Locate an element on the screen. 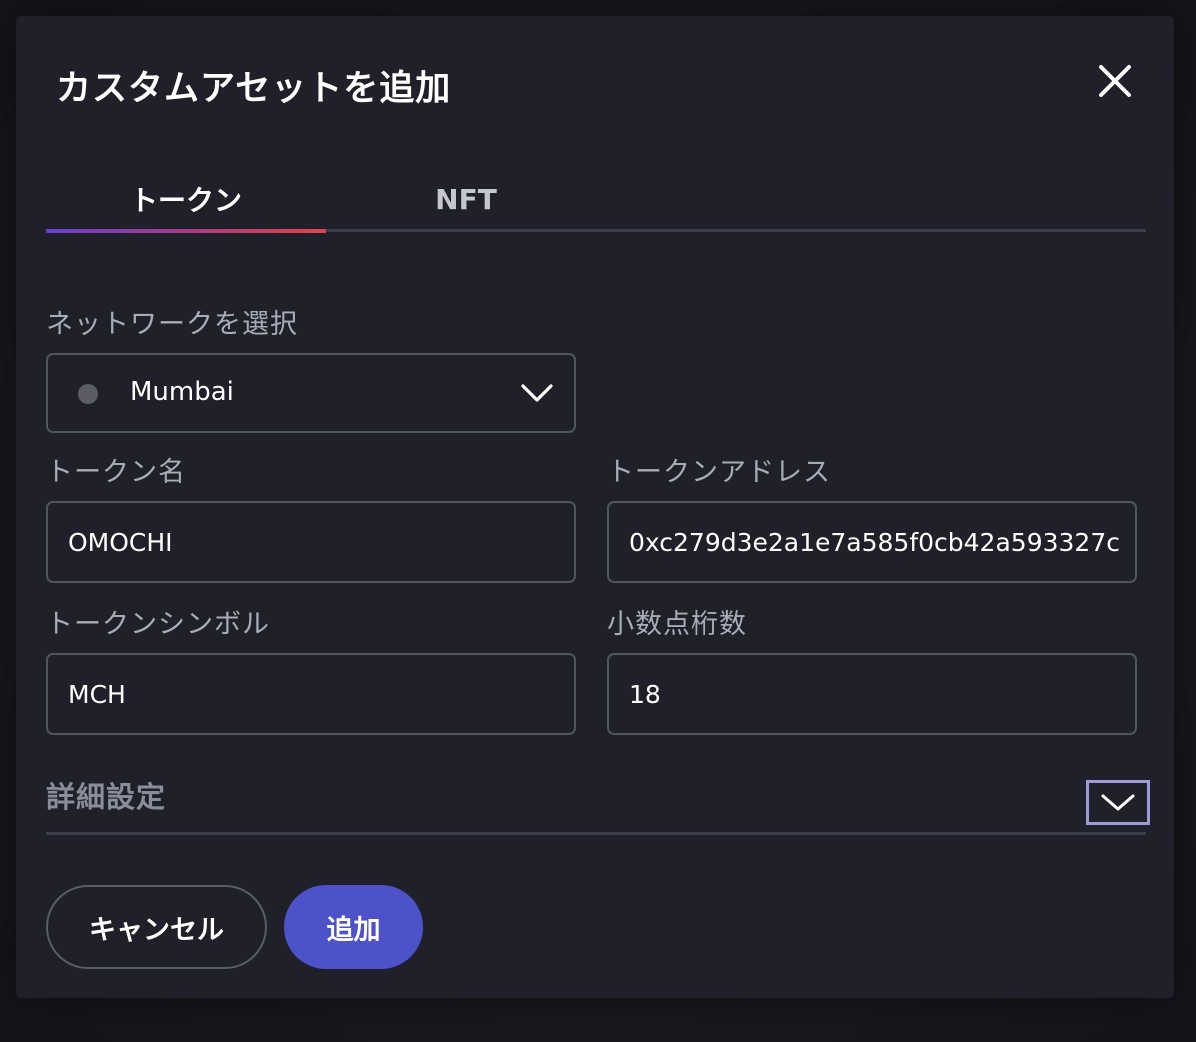 The height and width of the screenshot is (1042, 1196). close-button is located at coordinates (1115, 81).